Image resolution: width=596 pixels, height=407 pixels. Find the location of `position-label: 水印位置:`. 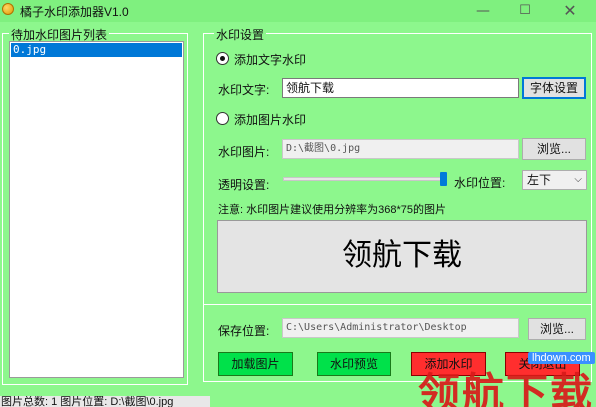

position-label: 水印位置: is located at coordinates (480, 183).